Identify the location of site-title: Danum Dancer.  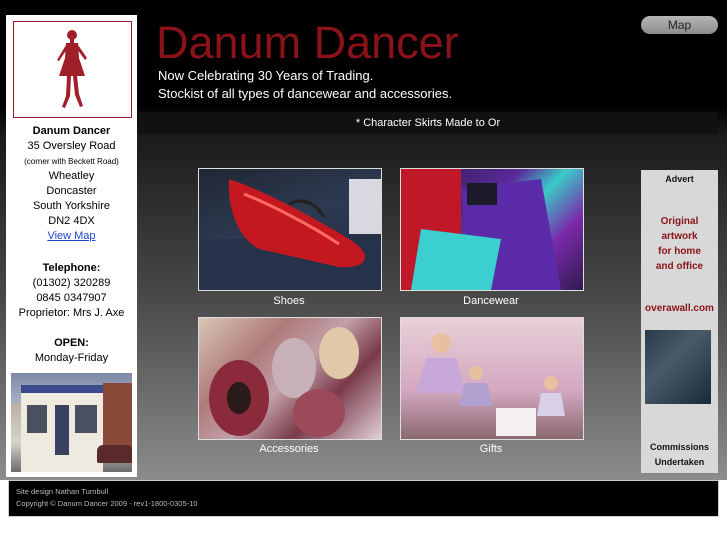
(307, 42).